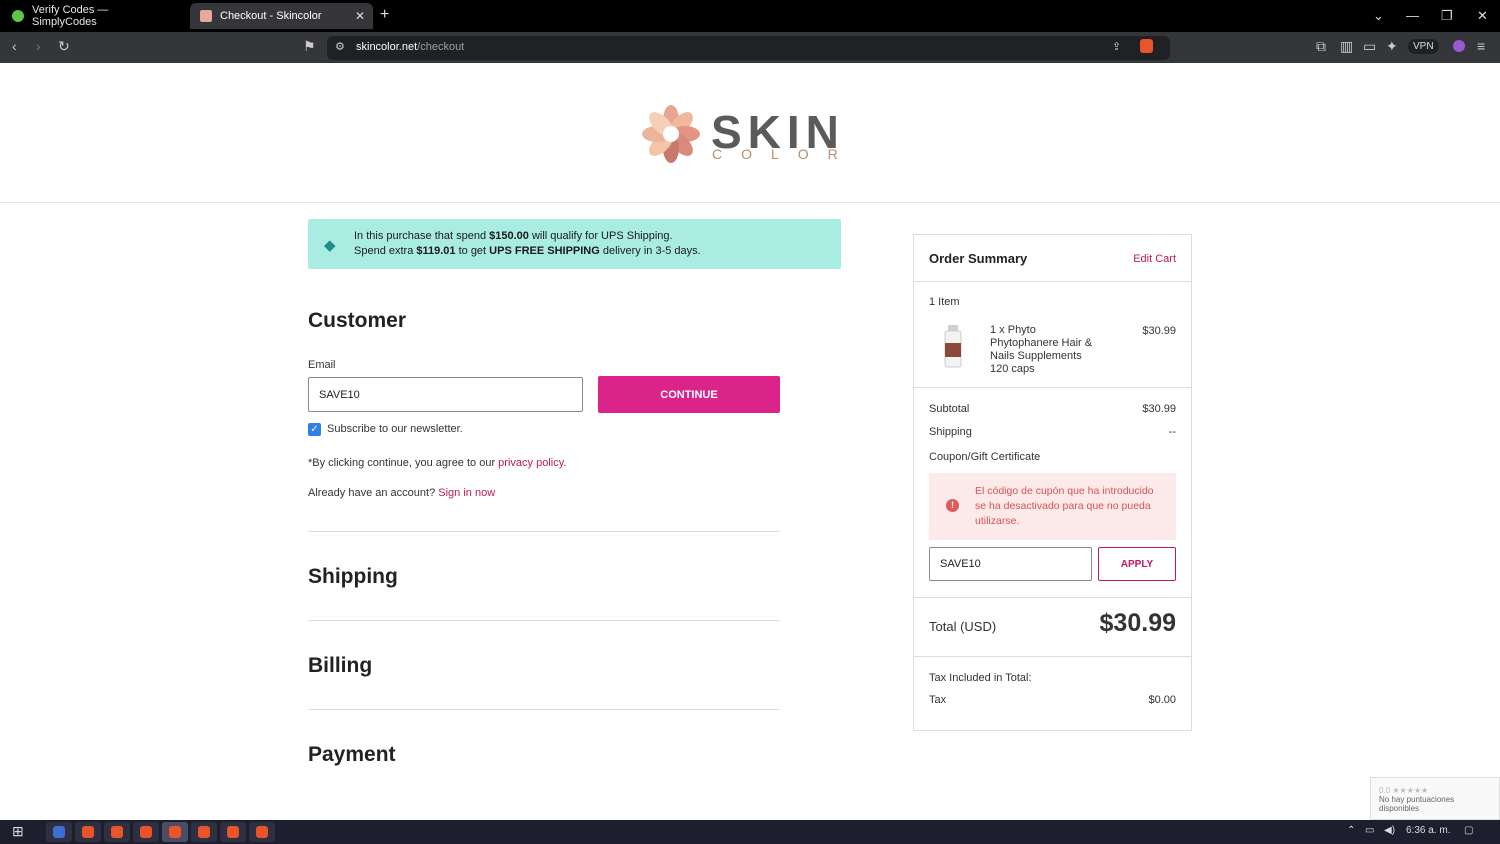 The width and height of the screenshot is (1500, 844). Describe the element at coordinates (1482, 16) in the screenshot. I see `window-close-icon: ✕` at that location.